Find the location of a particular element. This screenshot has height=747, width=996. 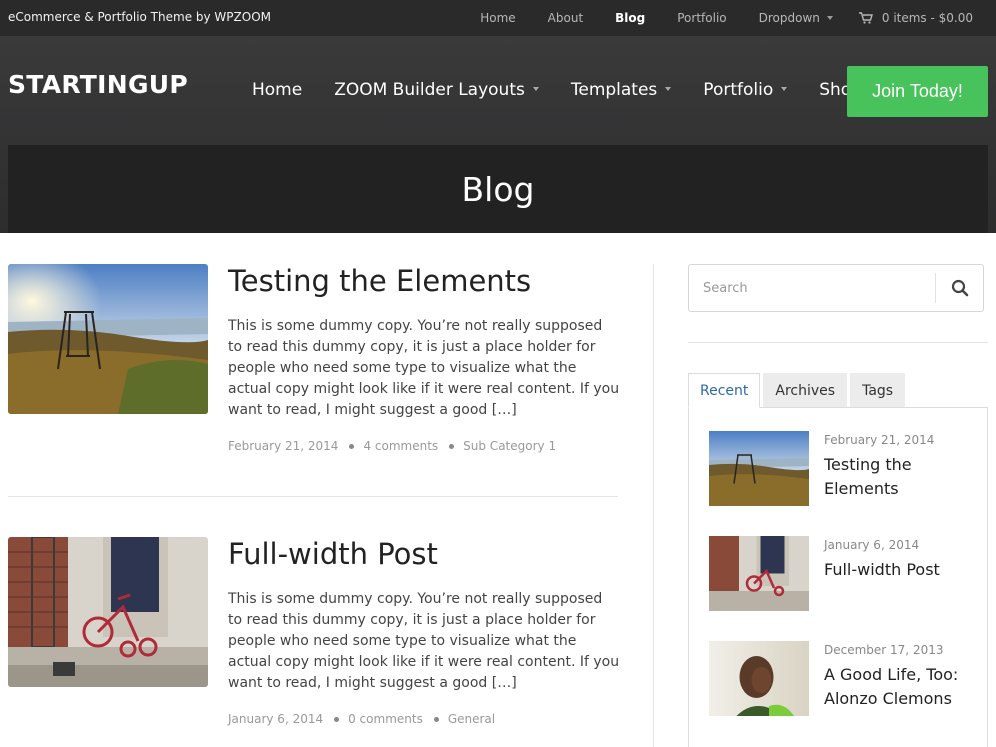

search-input is located at coordinates (812, 288).